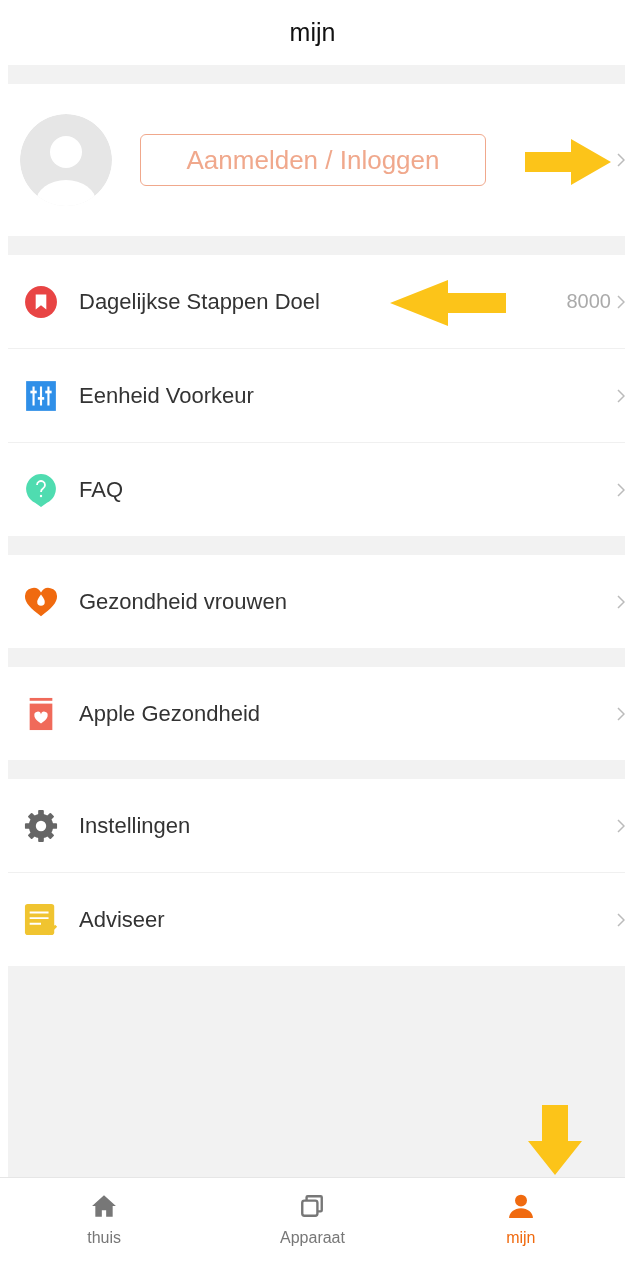 The width and height of the screenshot is (625, 1262). What do you see at coordinates (101, 489) in the screenshot?
I see `menu-label: FAQ` at bounding box center [101, 489].